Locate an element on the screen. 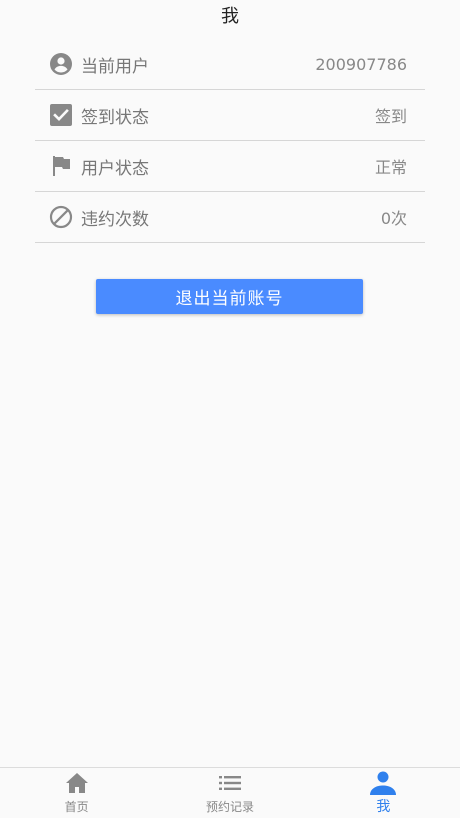  row-label: 当前用户 is located at coordinates (115, 66).